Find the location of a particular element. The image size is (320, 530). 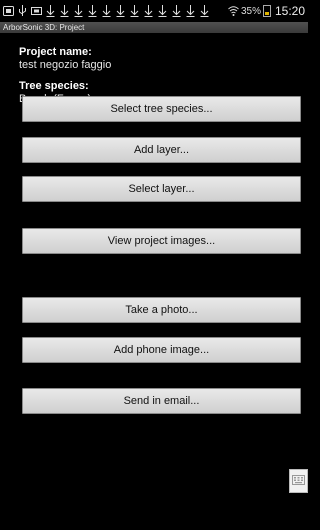

keyboard-toggle is located at coordinates (298, 481).